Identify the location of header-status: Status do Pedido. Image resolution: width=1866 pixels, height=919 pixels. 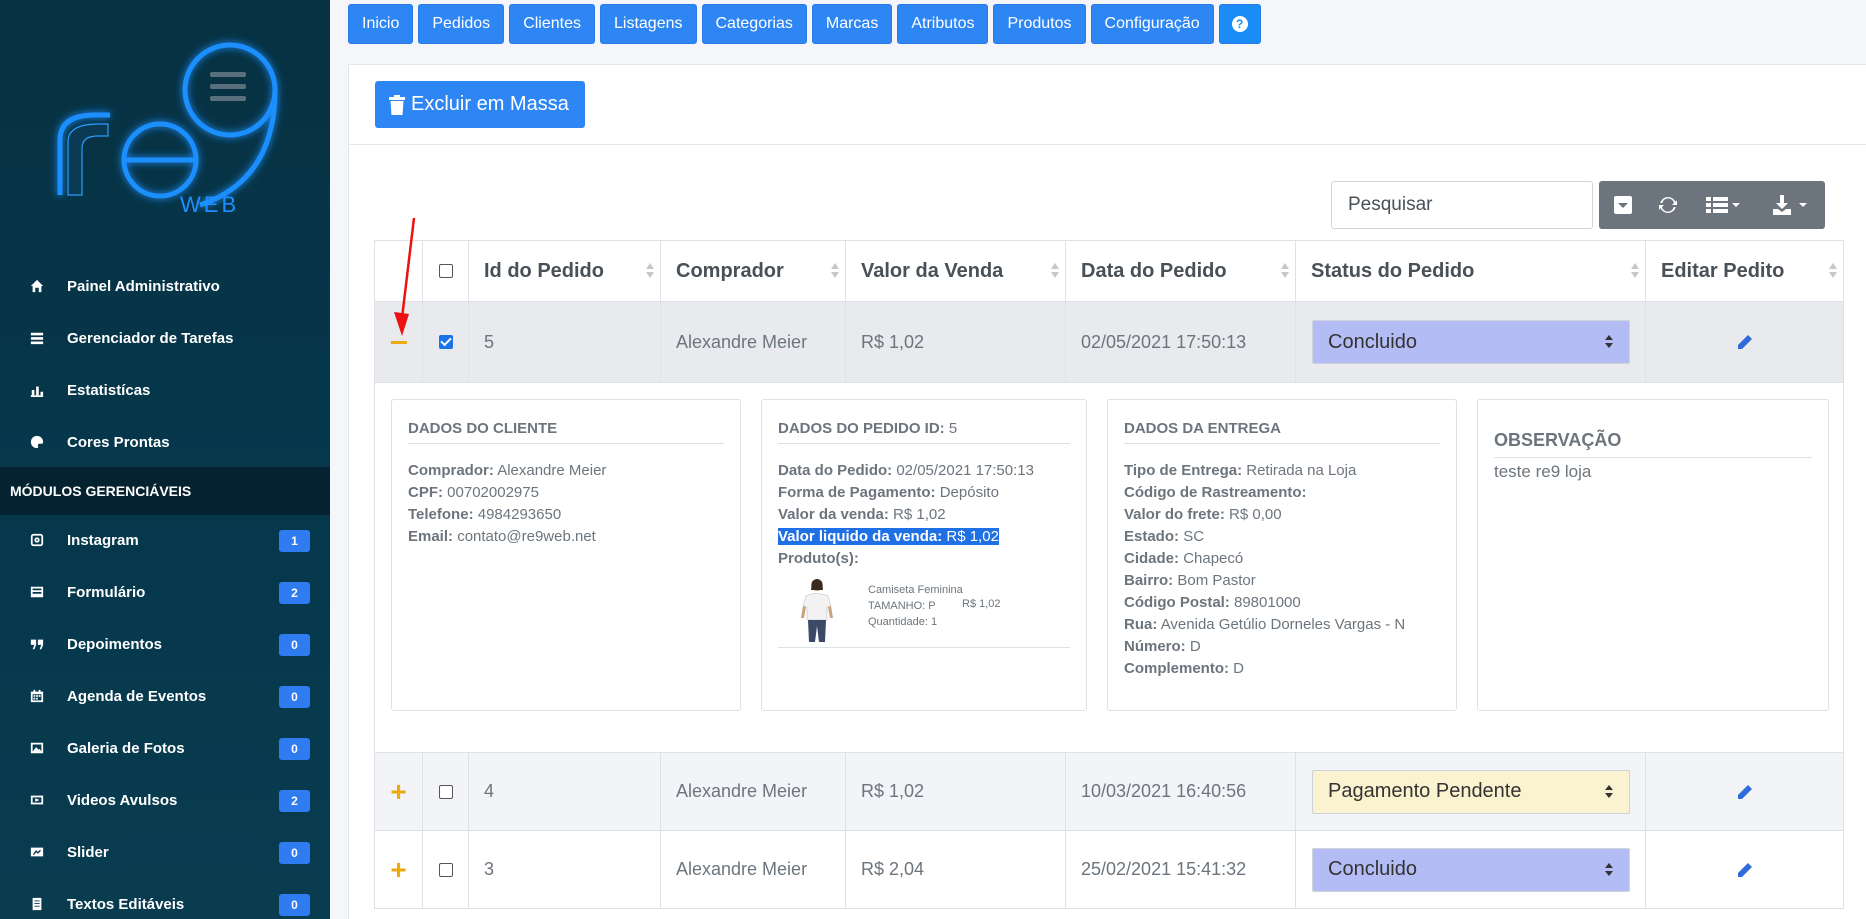
(1471, 271).